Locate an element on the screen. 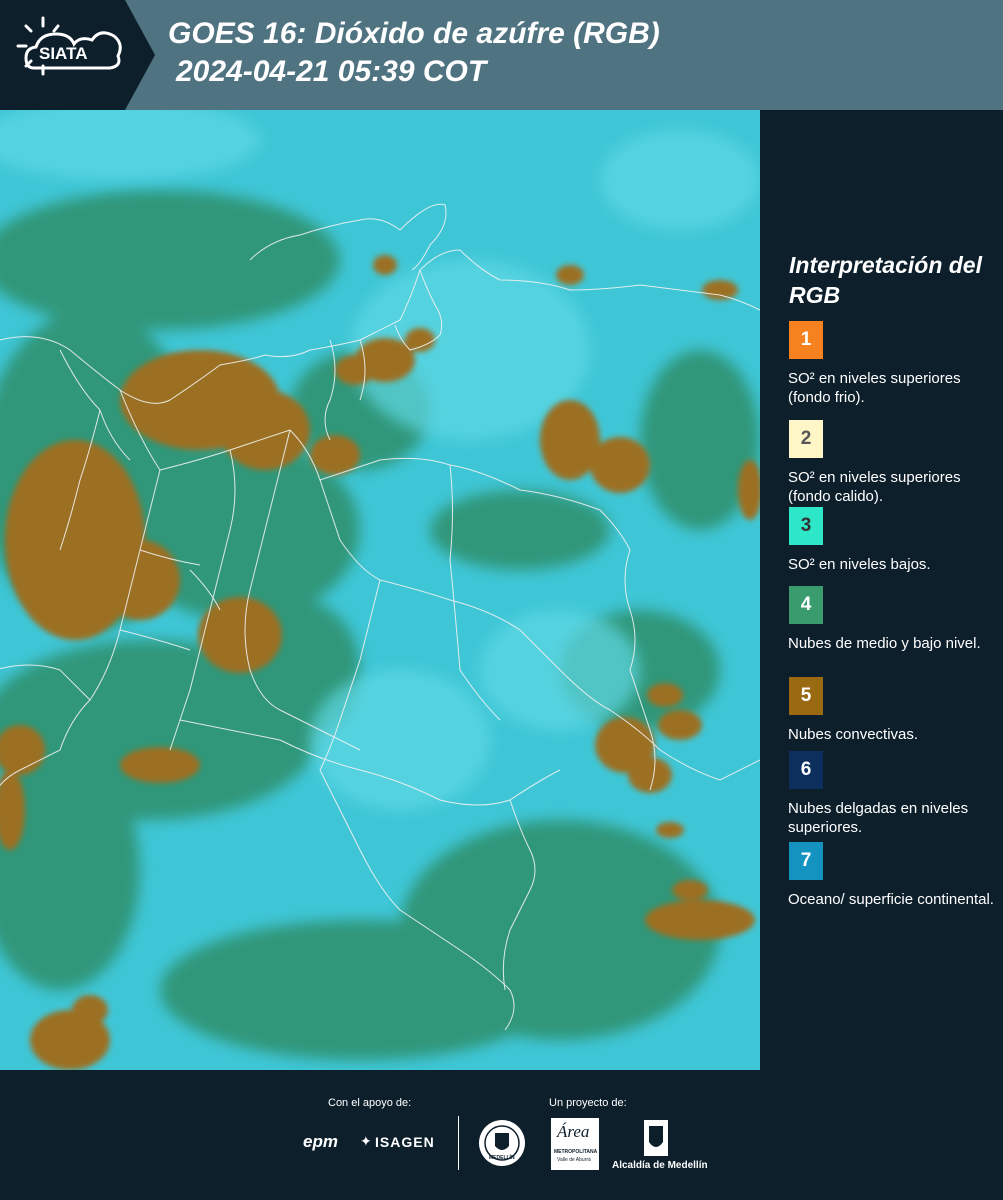 The width and height of the screenshot is (1003, 1200). page-title: GOES 16: Dióxido de azúfre (RGB) is located at coordinates (414, 33).